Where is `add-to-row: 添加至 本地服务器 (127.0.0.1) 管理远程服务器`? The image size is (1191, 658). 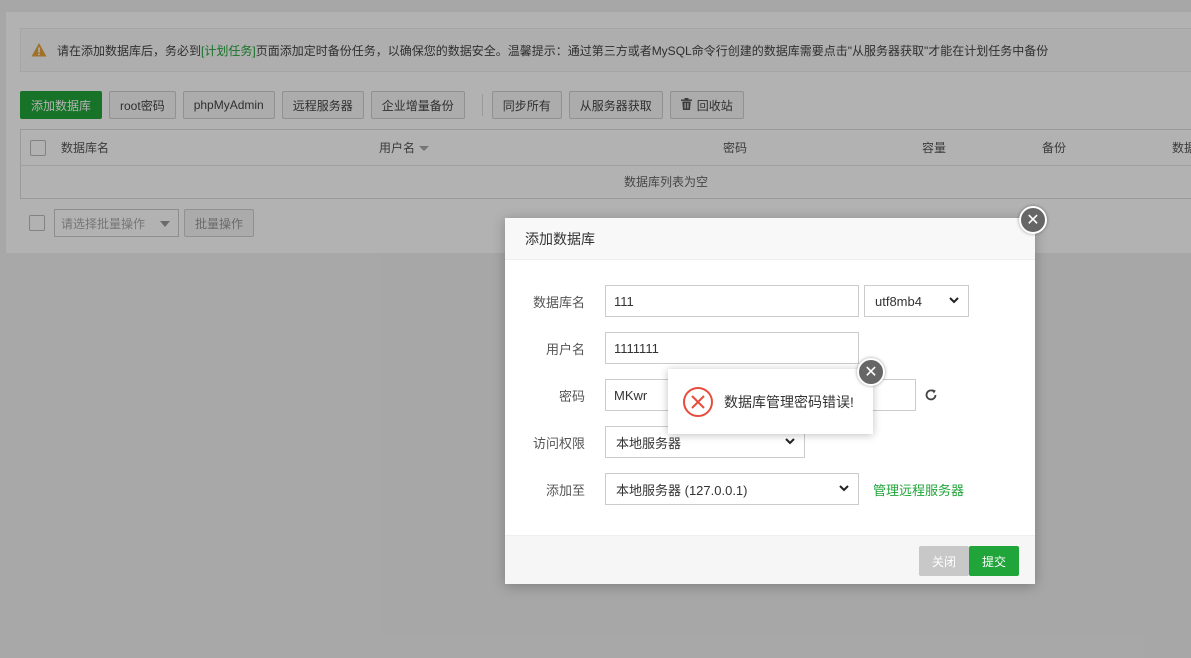 add-to-row: 添加至 本地服务器 (127.0.0.1) 管理远程服务器 is located at coordinates (734, 489).